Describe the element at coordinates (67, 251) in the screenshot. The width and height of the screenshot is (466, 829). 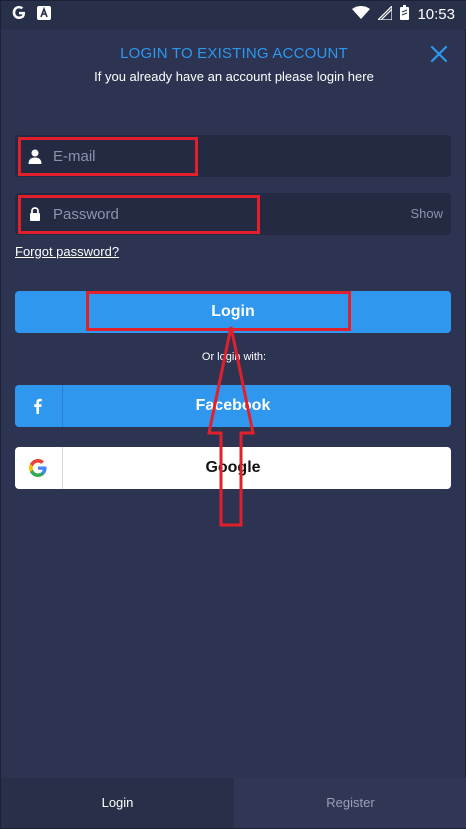
I see `forgot-password-link: Forgot password?` at that location.